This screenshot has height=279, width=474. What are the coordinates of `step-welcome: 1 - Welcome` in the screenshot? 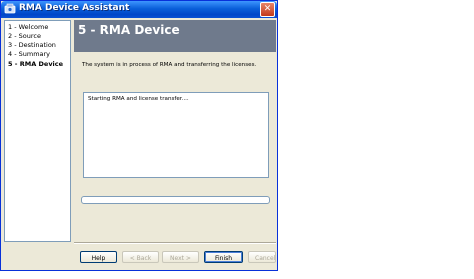 It's located at (28, 27).